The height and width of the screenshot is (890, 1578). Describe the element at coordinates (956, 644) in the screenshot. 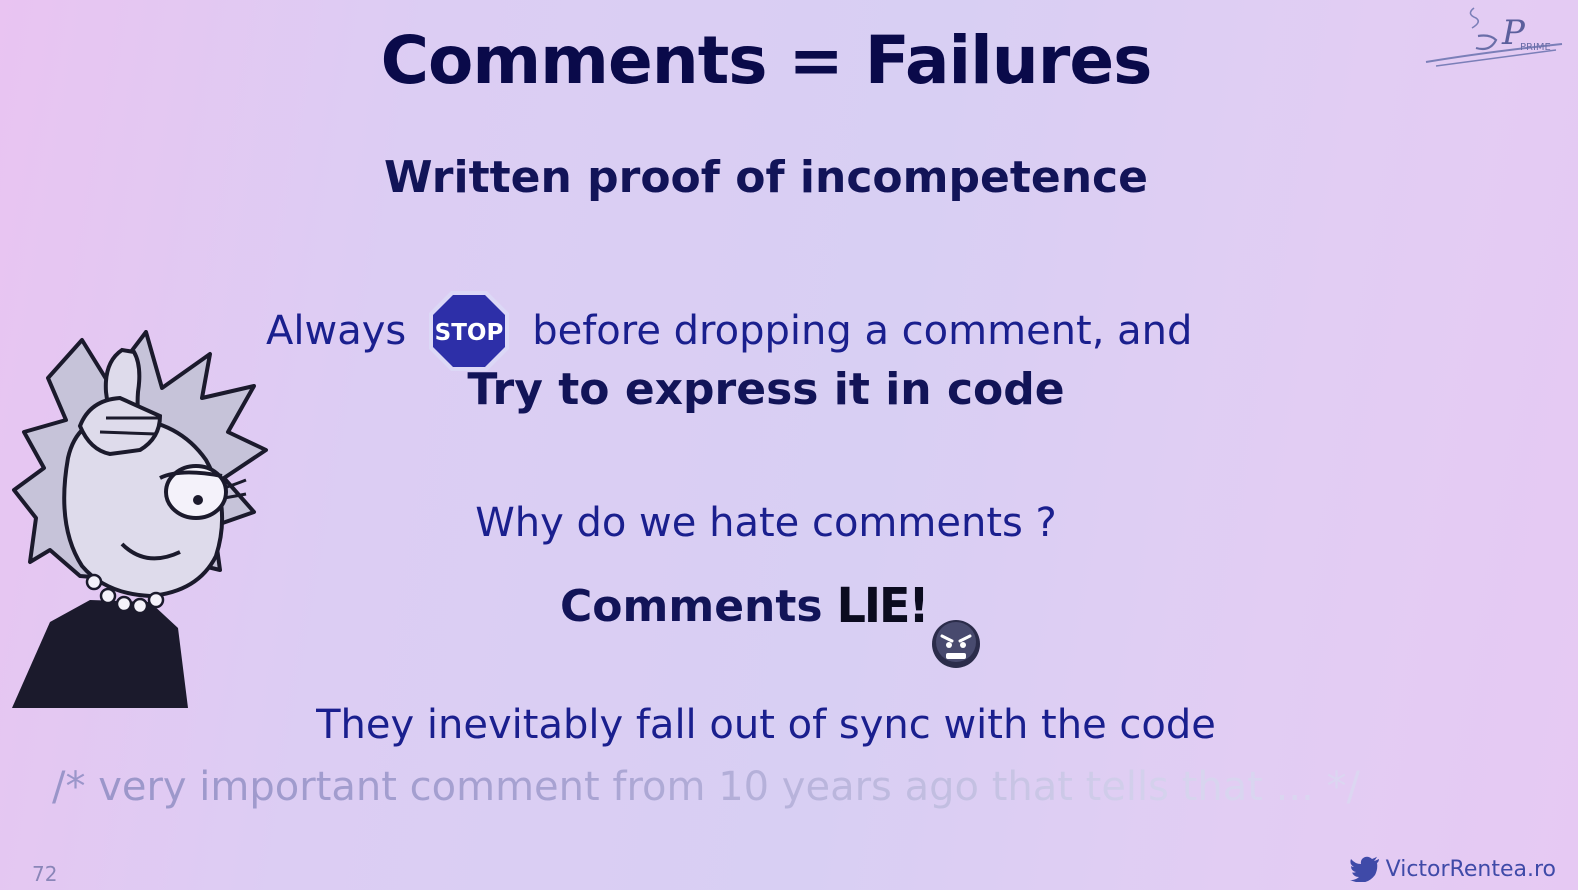

I see `angry-face-icon` at that location.